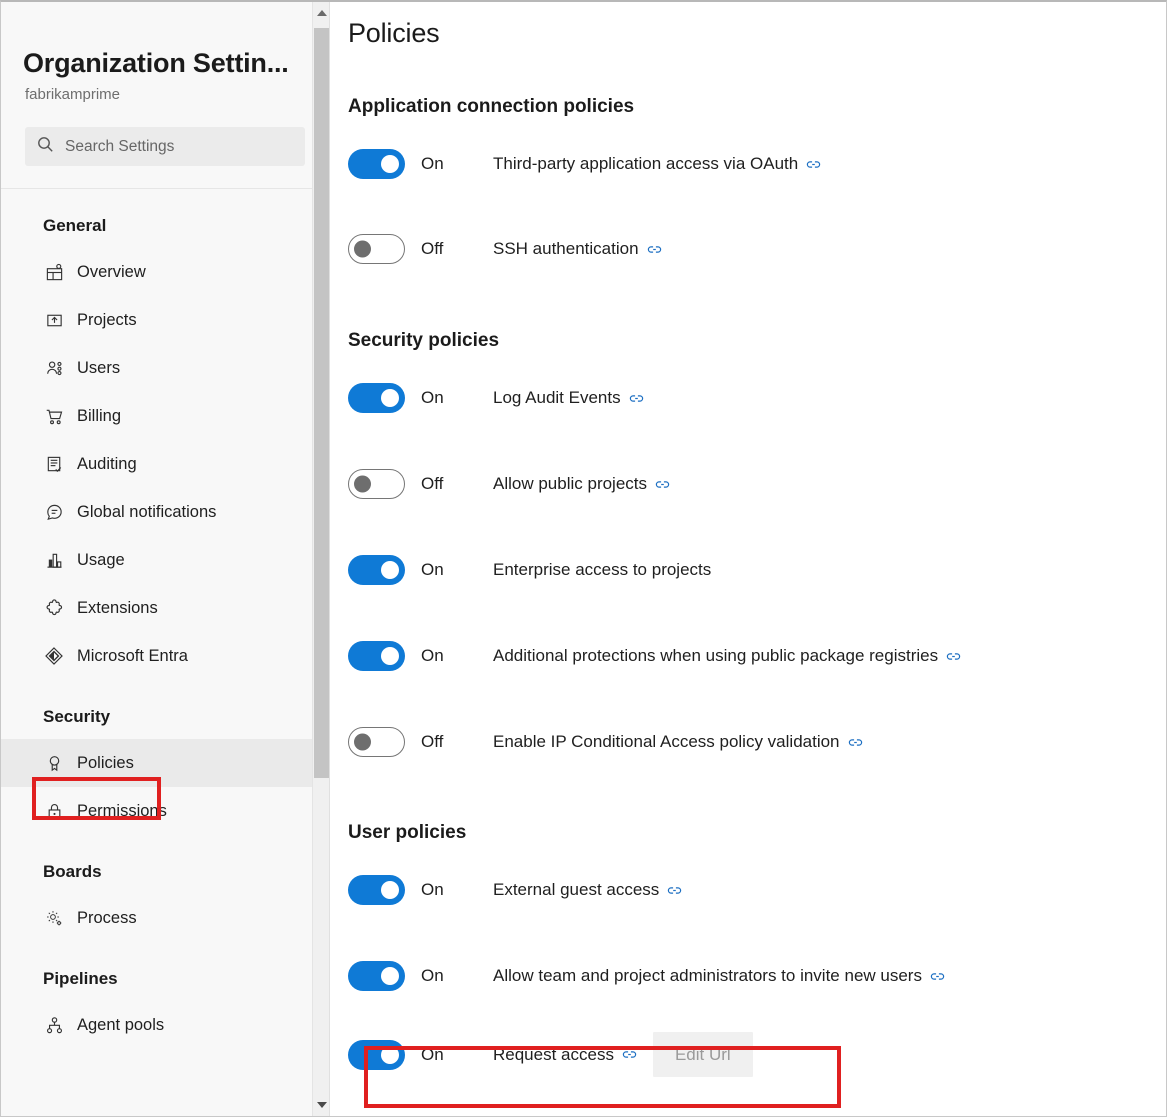 The image size is (1167, 1117). I want to click on sidebar-item-extensions: Extensions, so click(165, 608).